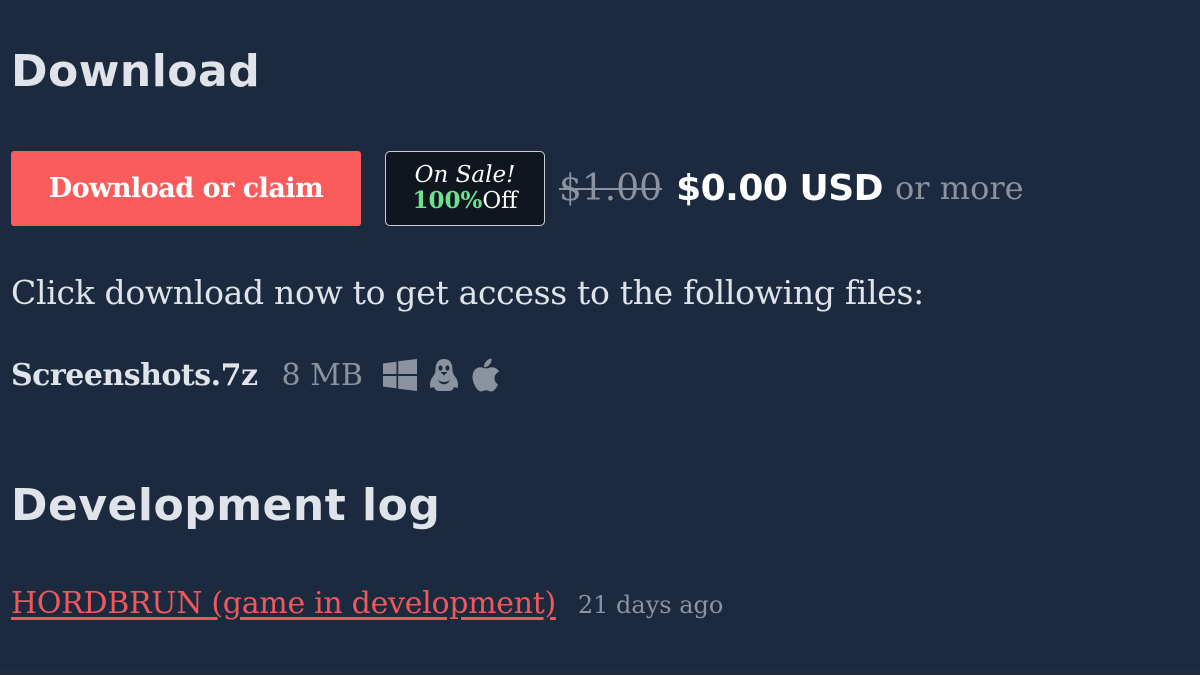 Image resolution: width=1200 pixels, height=675 pixels. I want to click on original-price: $1.00, so click(611, 188).